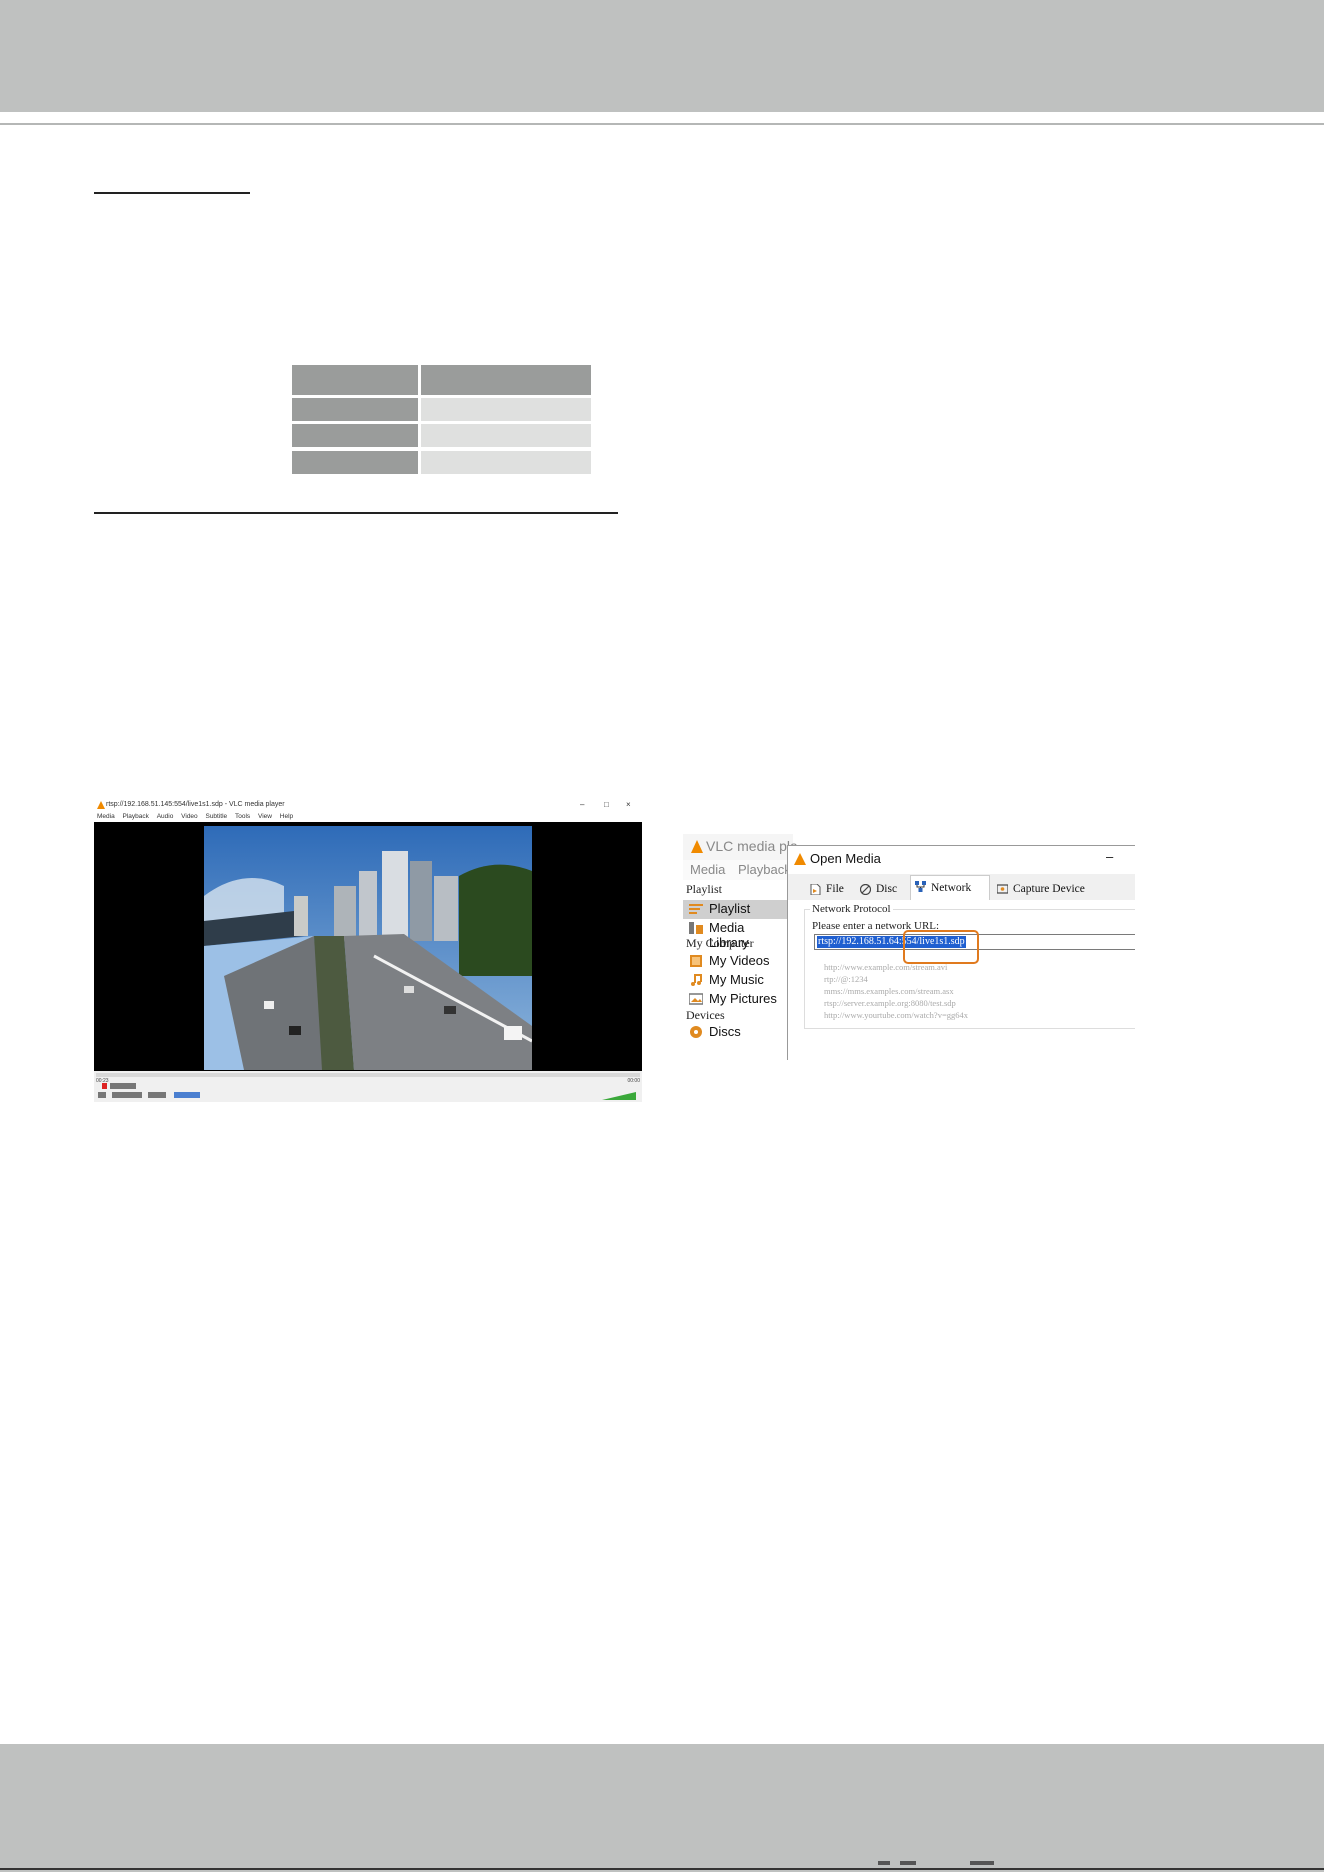  Describe the element at coordinates (265, 816) in the screenshot. I see `menu-view: View` at that location.